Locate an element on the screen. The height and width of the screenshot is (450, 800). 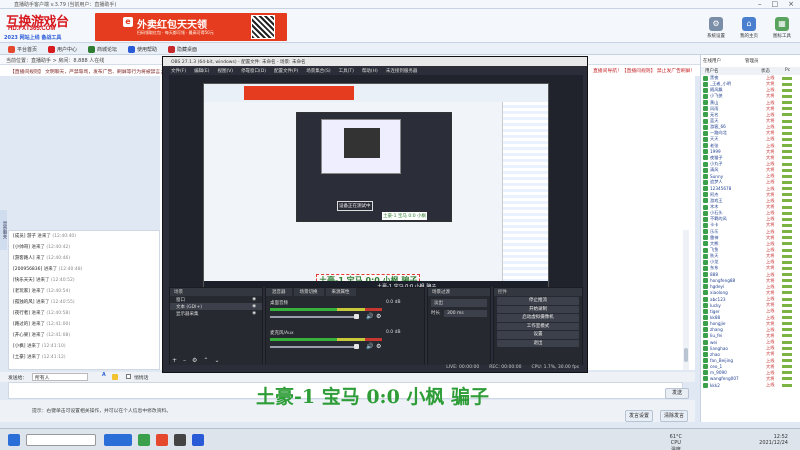
start-icon is located at coordinates (14, 440).